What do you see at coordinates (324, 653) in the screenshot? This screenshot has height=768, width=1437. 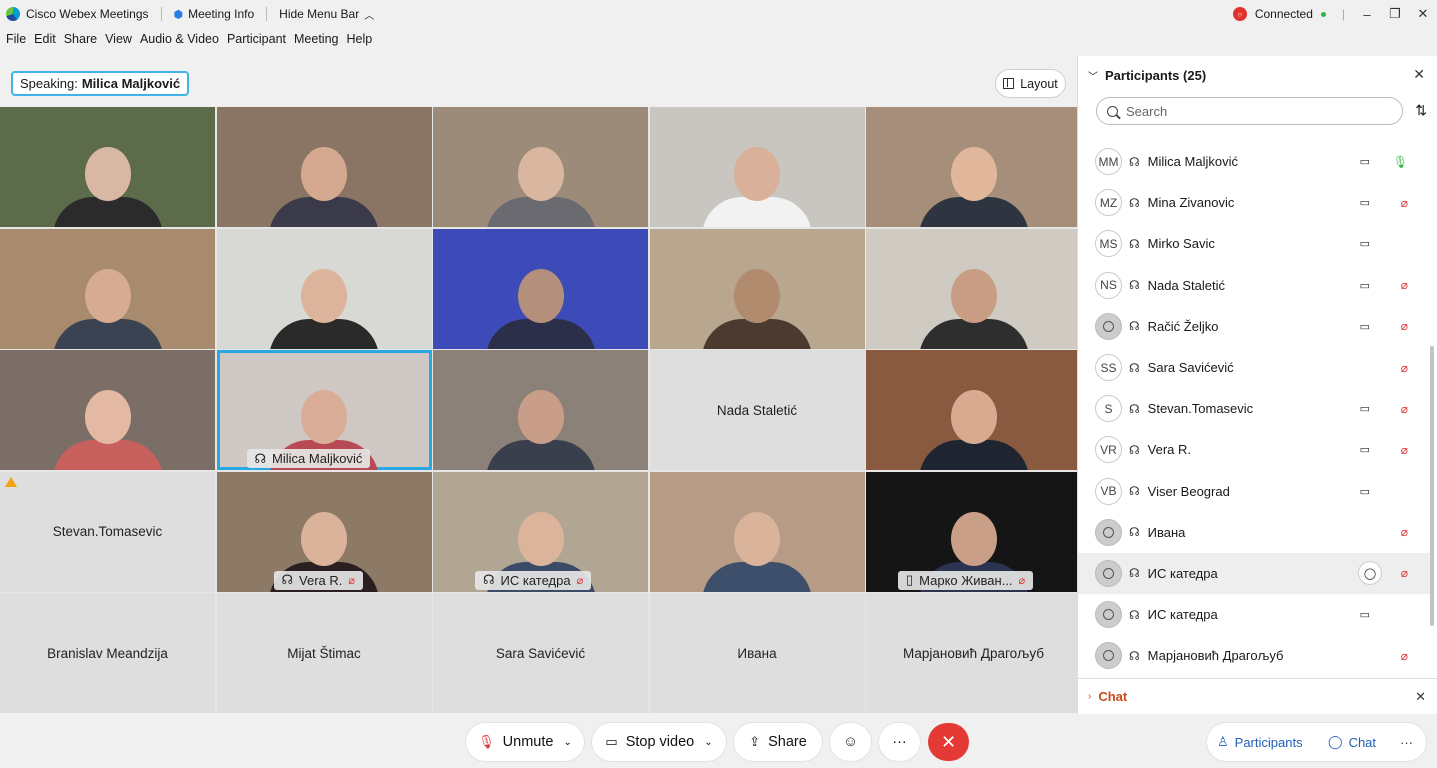 I see `video-tile: Mijat Štimac` at bounding box center [324, 653].